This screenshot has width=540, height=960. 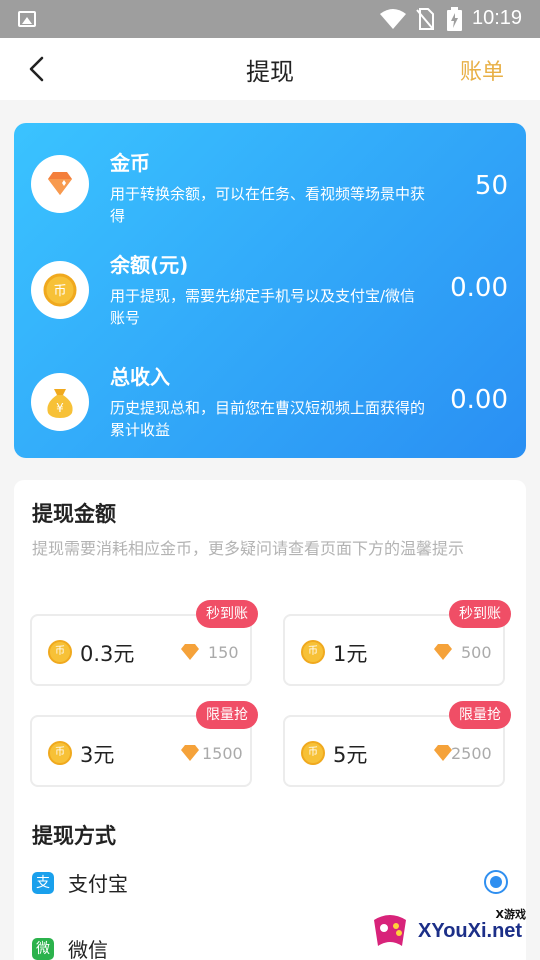 What do you see at coordinates (482, 70) in the screenshot?
I see `bill-link: 账单` at bounding box center [482, 70].